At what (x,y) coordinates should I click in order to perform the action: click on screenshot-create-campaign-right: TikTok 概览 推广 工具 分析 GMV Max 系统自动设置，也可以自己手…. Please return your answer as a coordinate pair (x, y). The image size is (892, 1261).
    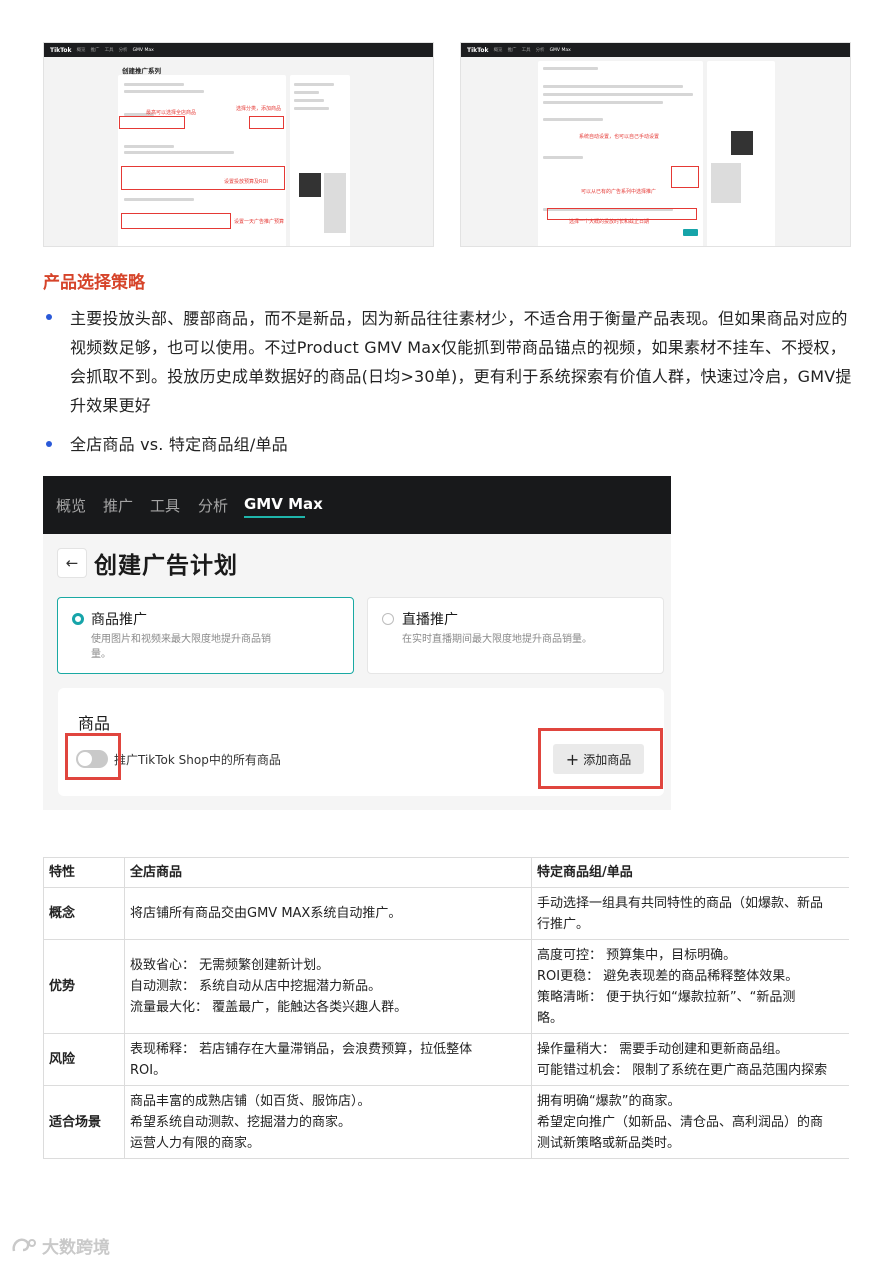
    Looking at the image, I should click on (655, 144).